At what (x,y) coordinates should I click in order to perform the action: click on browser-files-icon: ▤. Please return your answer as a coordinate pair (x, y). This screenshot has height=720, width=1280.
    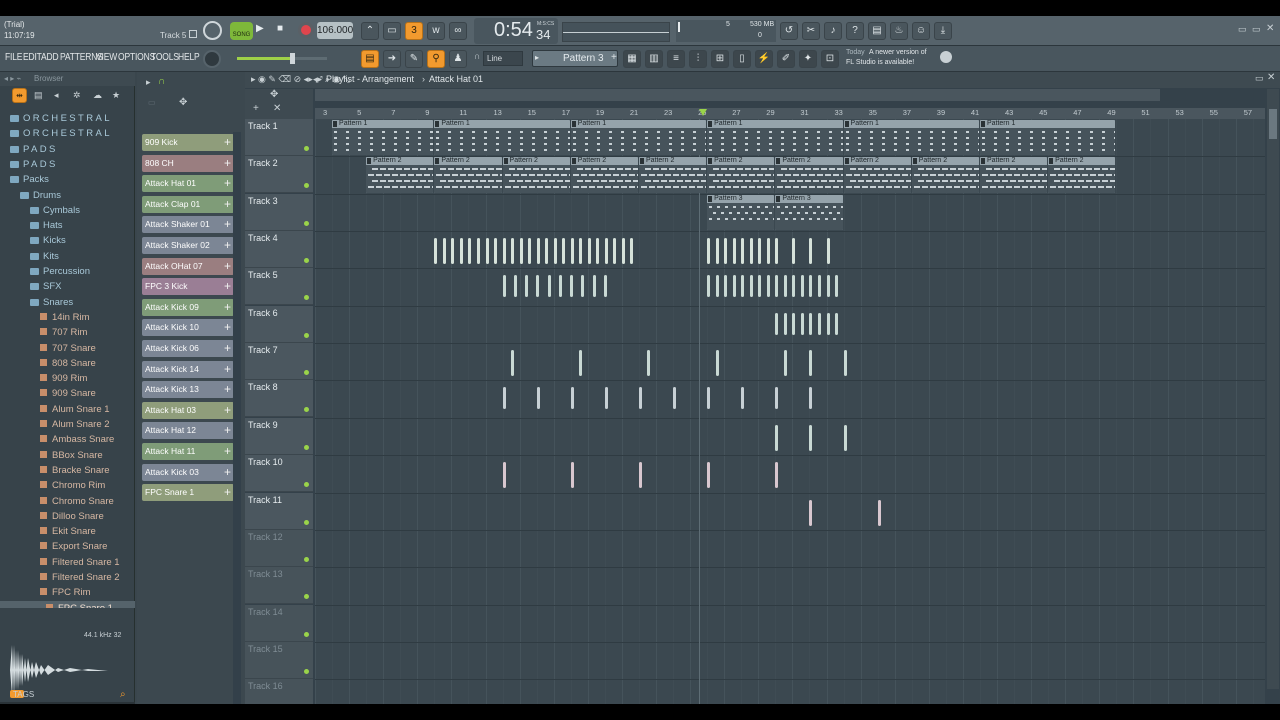
    Looking at the image, I should click on (38, 95).